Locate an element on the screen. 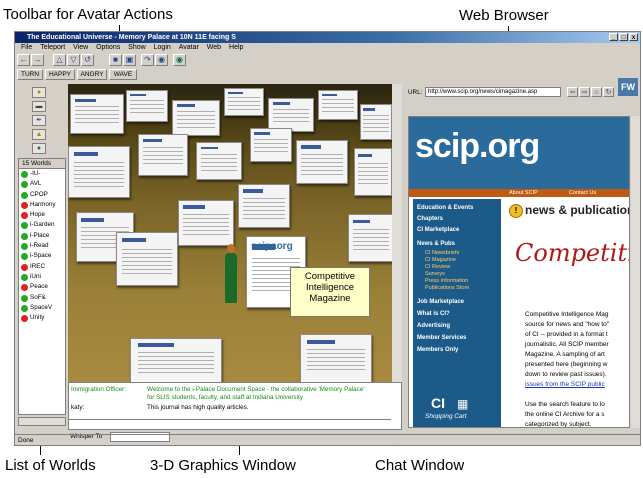 The image size is (643, 478). world-item: Unity is located at coordinates (42, 318).